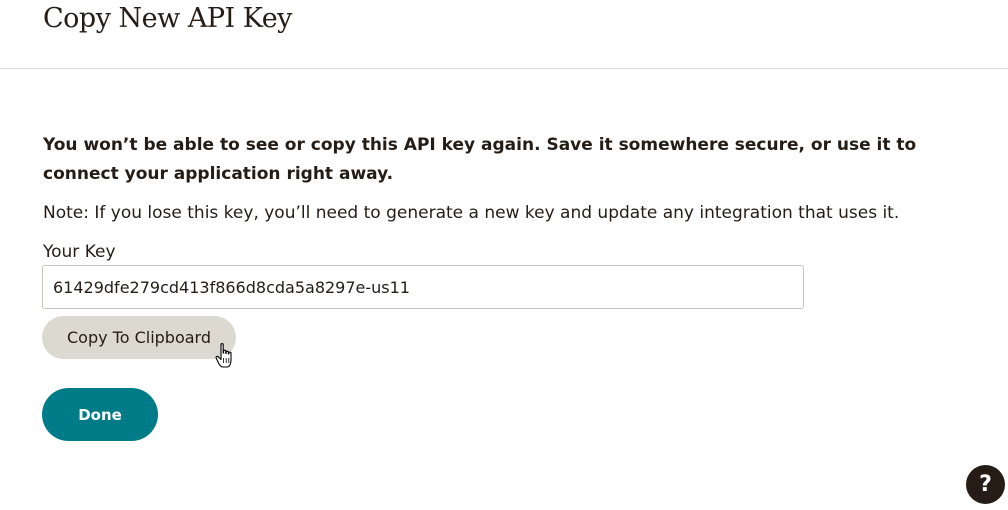 This screenshot has width=1008, height=510. I want to click on api-key-input, so click(423, 287).